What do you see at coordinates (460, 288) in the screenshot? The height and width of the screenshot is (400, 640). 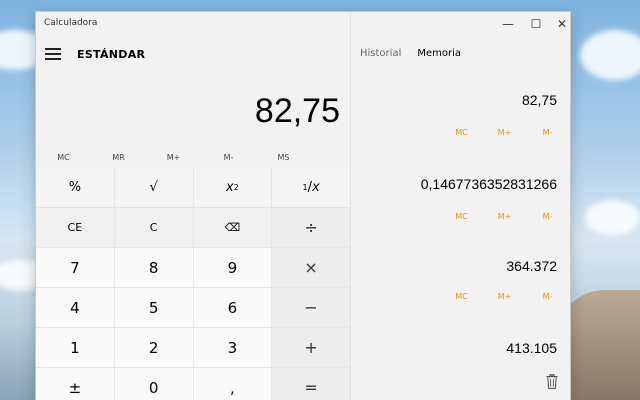 I see `memory-item: 364.372 MC M+ M-` at bounding box center [460, 288].